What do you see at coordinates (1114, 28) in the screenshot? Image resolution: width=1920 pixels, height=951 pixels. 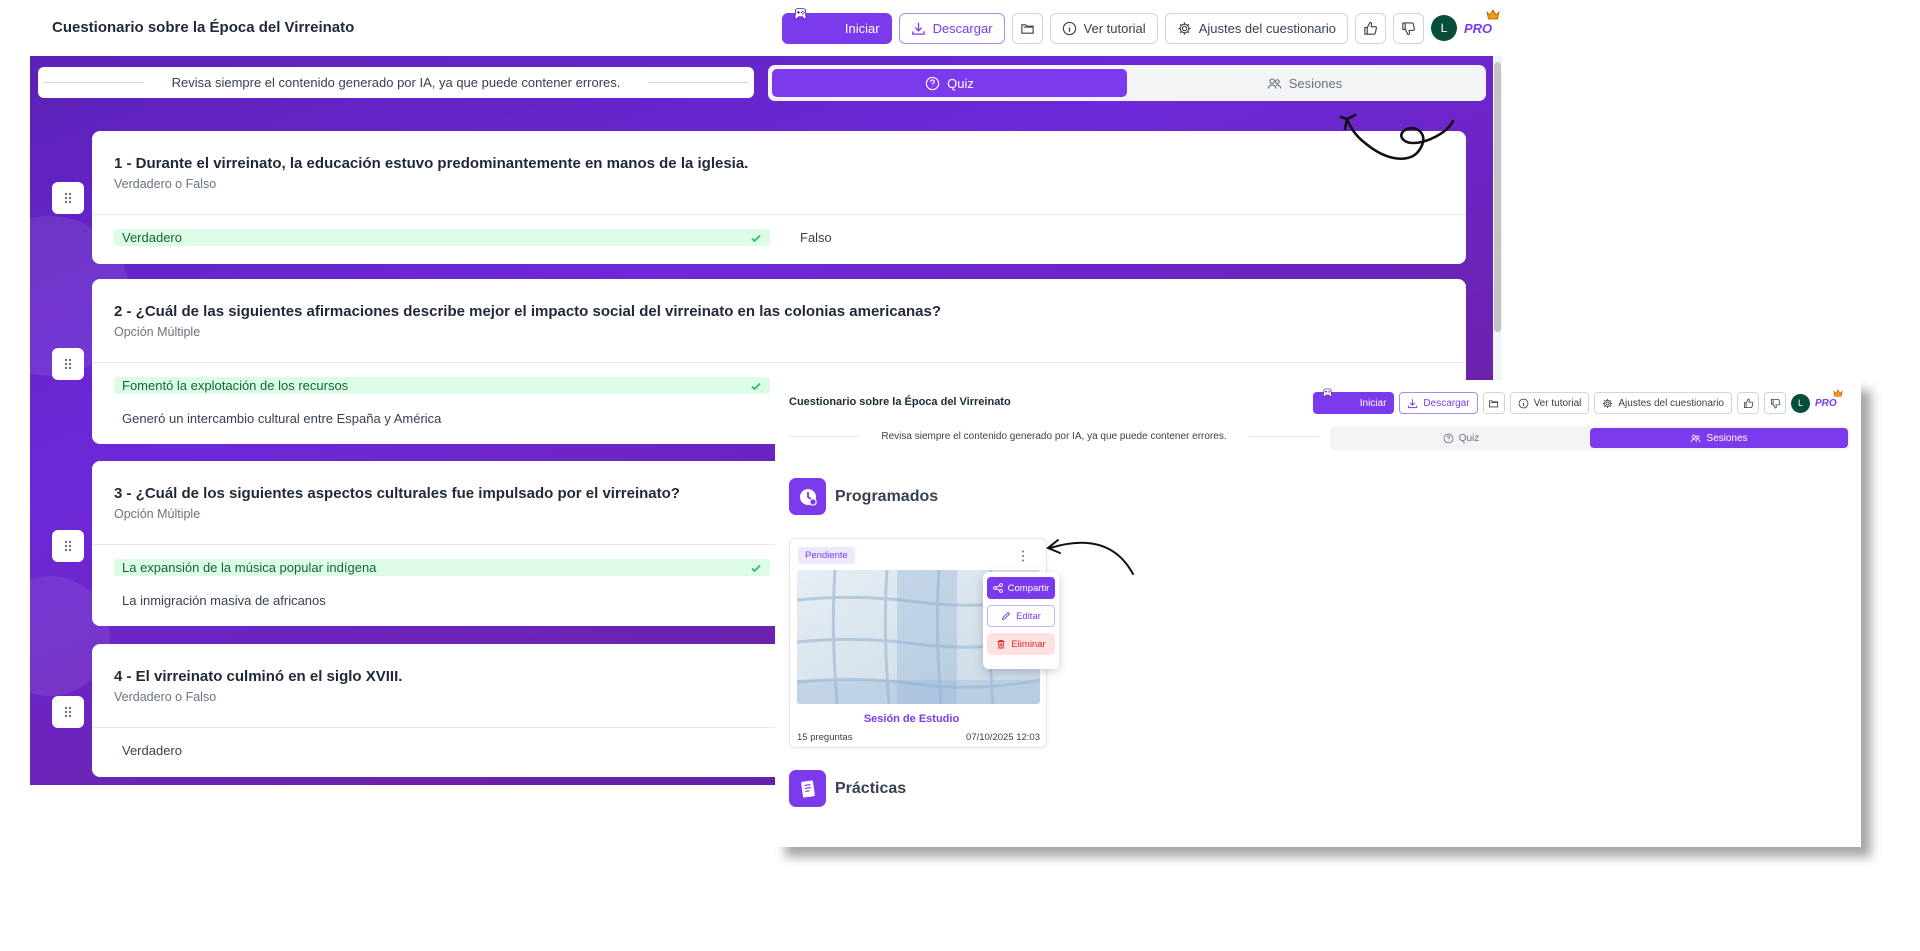 I see `tutorial-button-label: Ver tutorial` at bounding box center [1114, 28].